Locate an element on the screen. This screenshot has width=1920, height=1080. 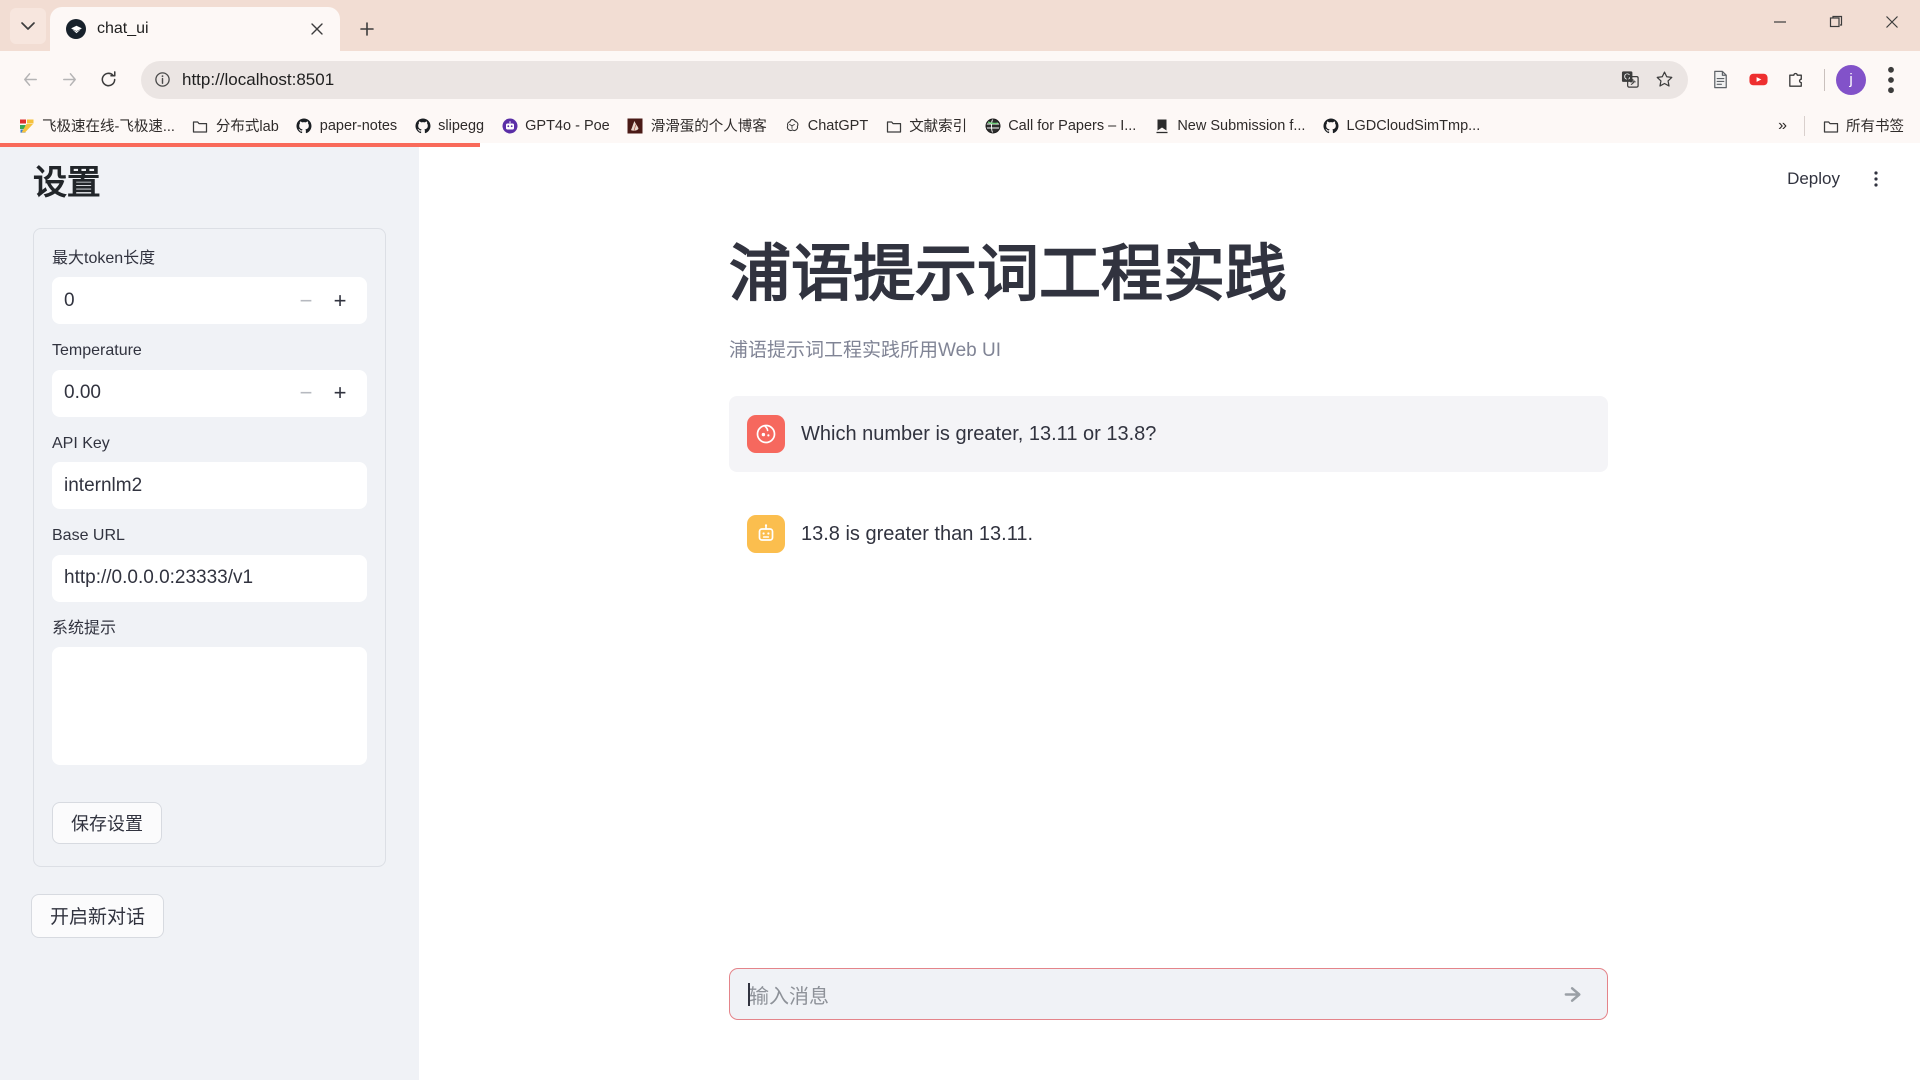
reading-list-icon is located at coordinates (1720, 80).